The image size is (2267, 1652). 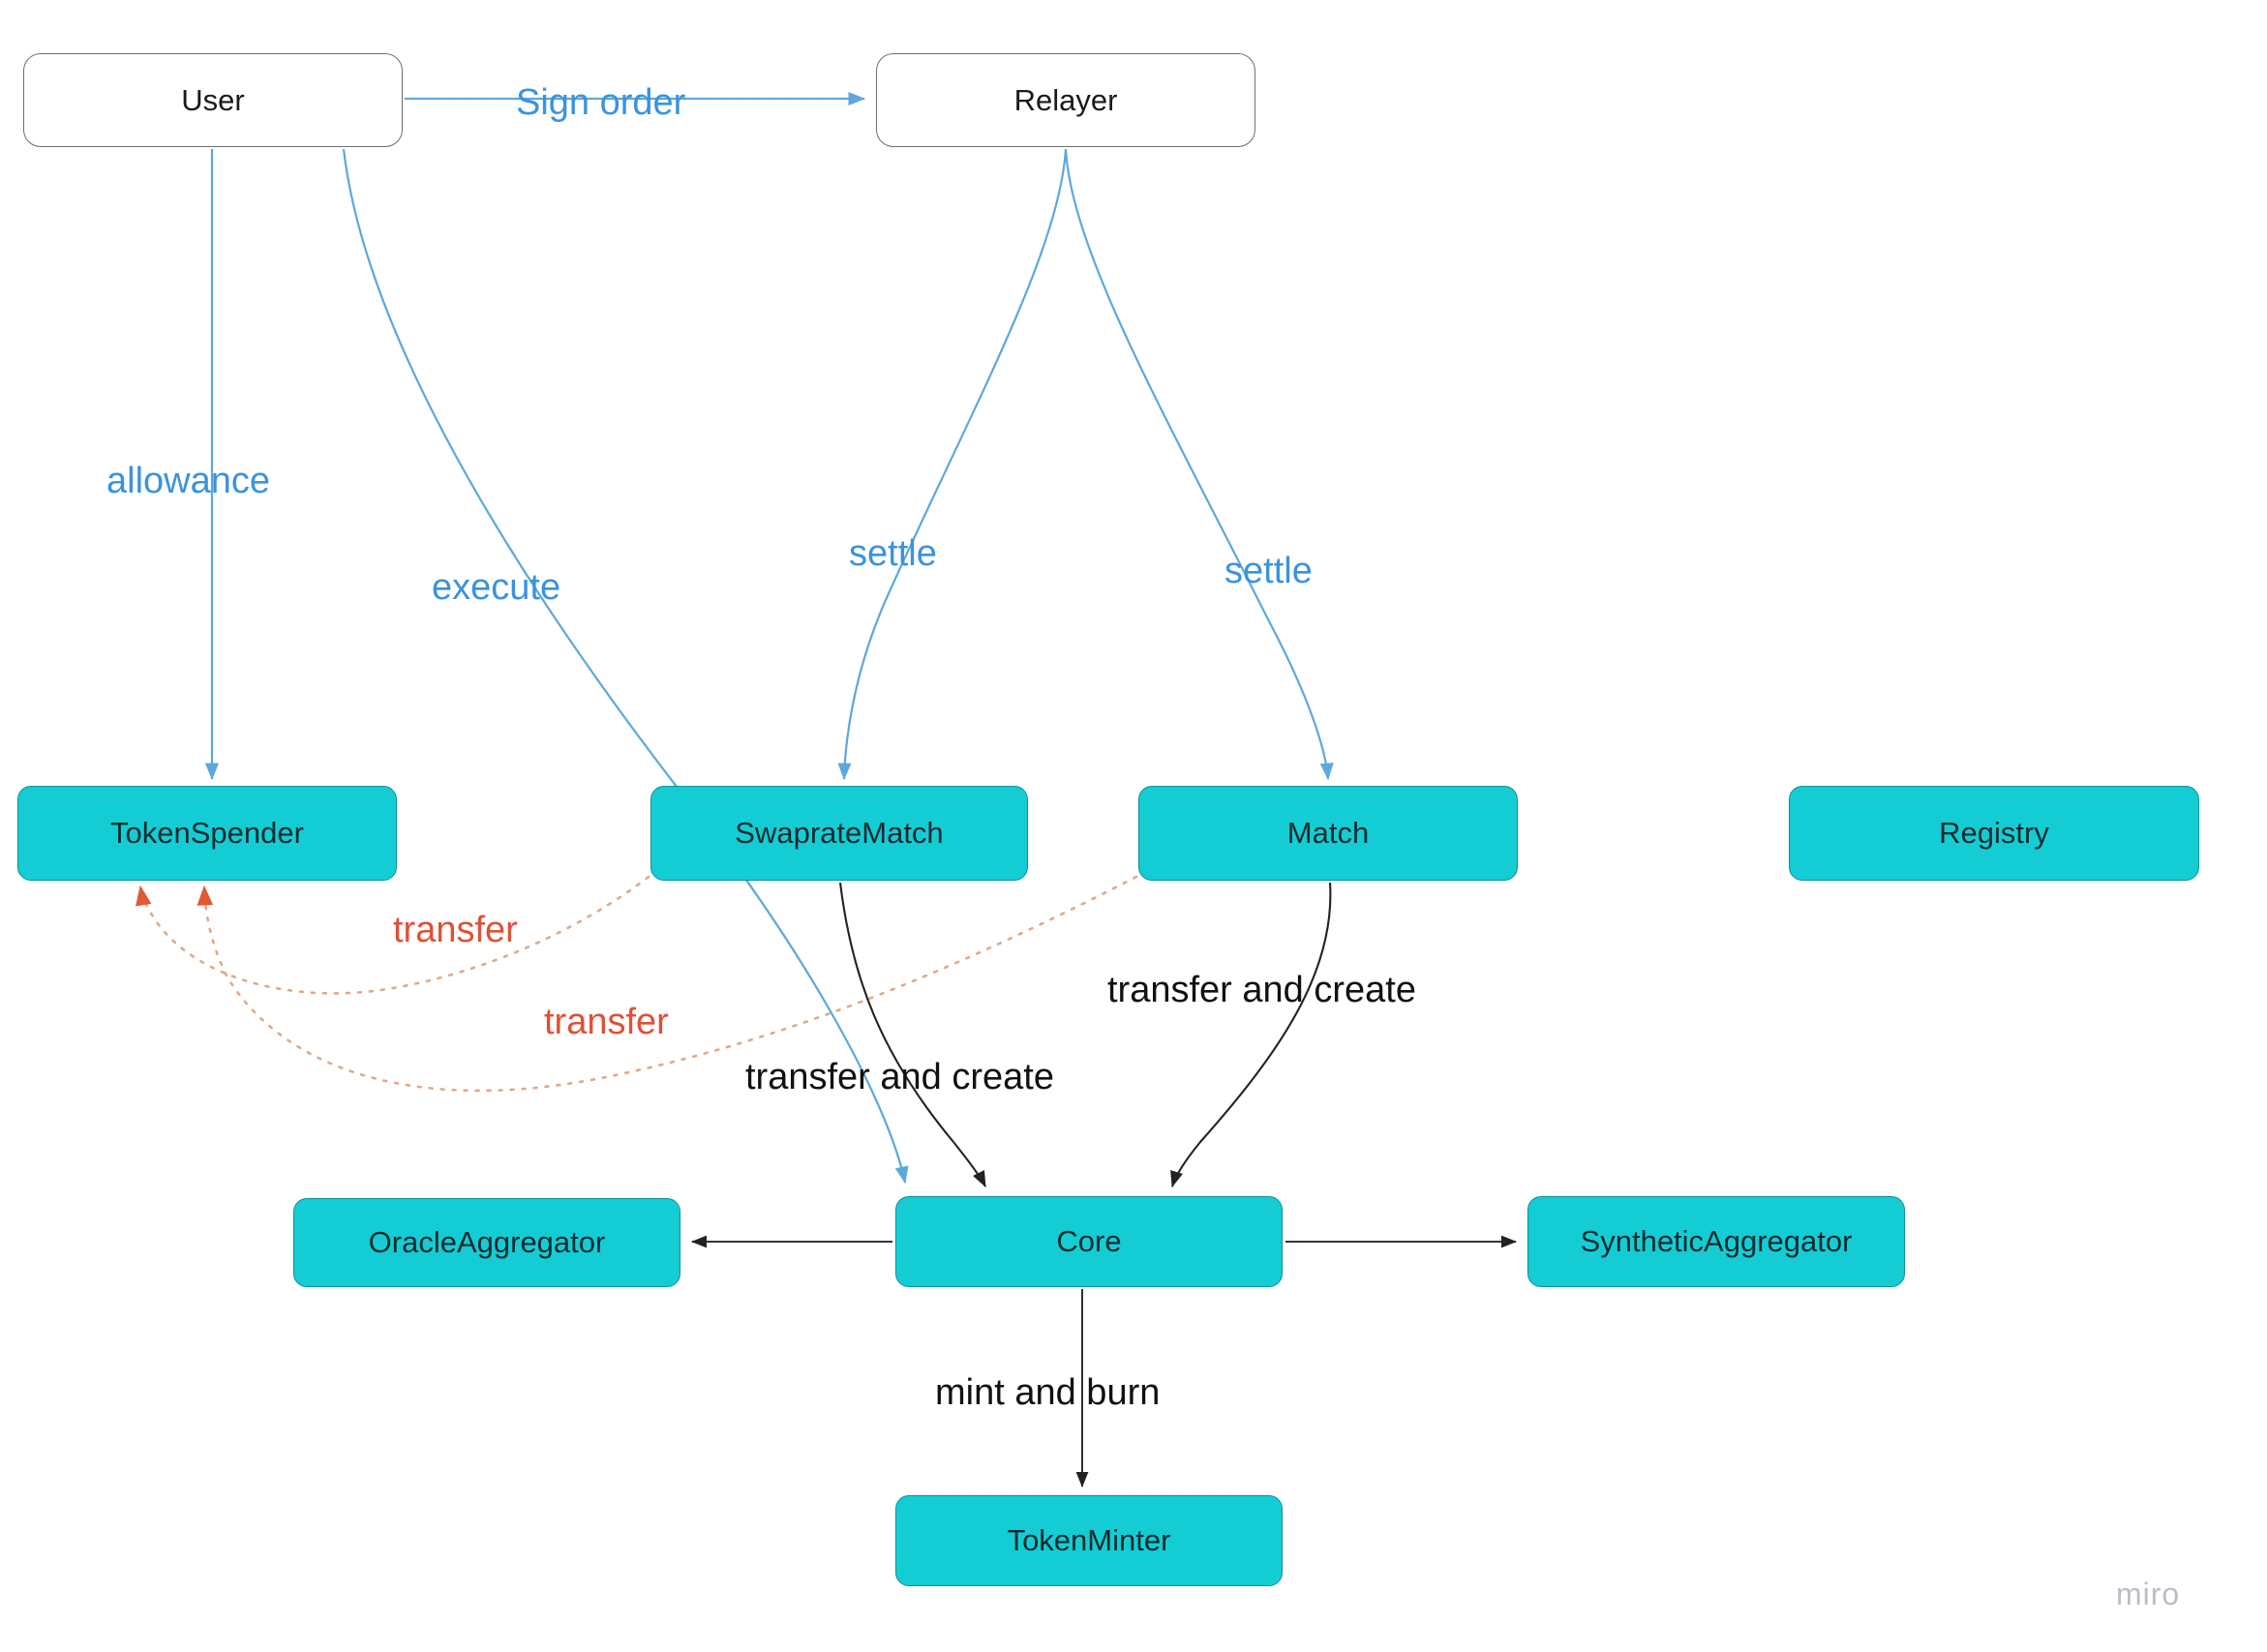 I want to click on node-tokenspender: TokenSpender, so click(x=207, y=833).